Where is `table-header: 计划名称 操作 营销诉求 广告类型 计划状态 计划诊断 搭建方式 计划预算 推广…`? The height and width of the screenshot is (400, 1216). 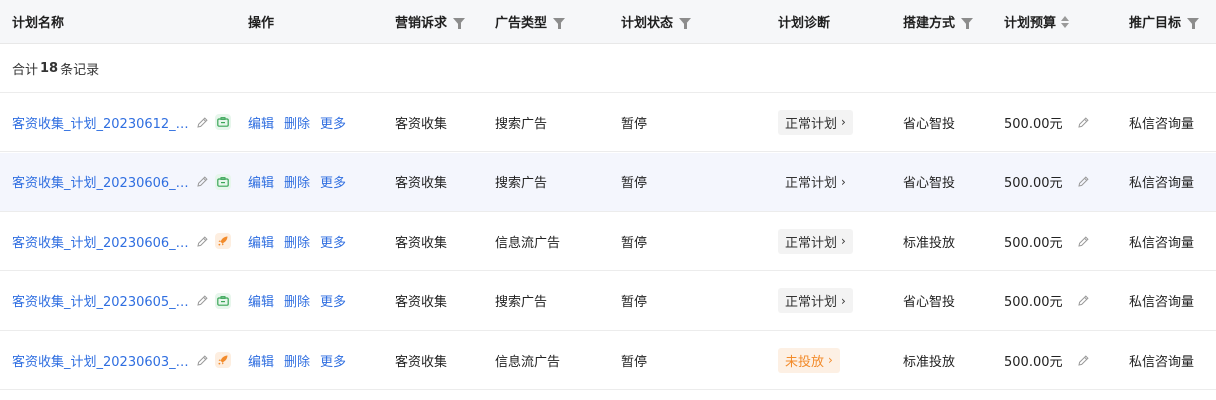 table-header: 计划名称 操作 营销诉求 广告类型 计划状态 计划诊断 搭建方式 计划预算 推广… is located at coordinates (608, 22).